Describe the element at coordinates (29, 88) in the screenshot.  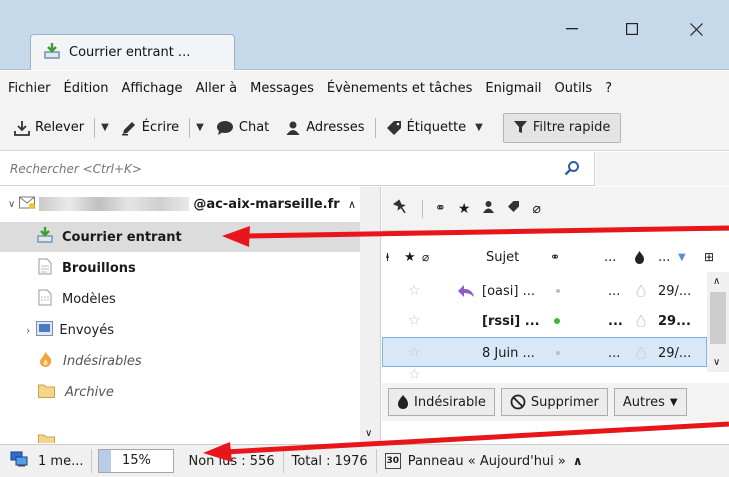
I see `menu-file: Fichier` at that location.